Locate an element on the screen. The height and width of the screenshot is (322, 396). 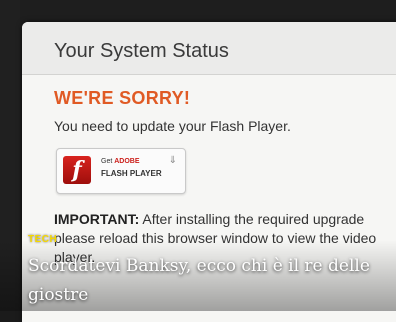
download-arrow-icon: ⇓ is located at coordinates (172, 160).